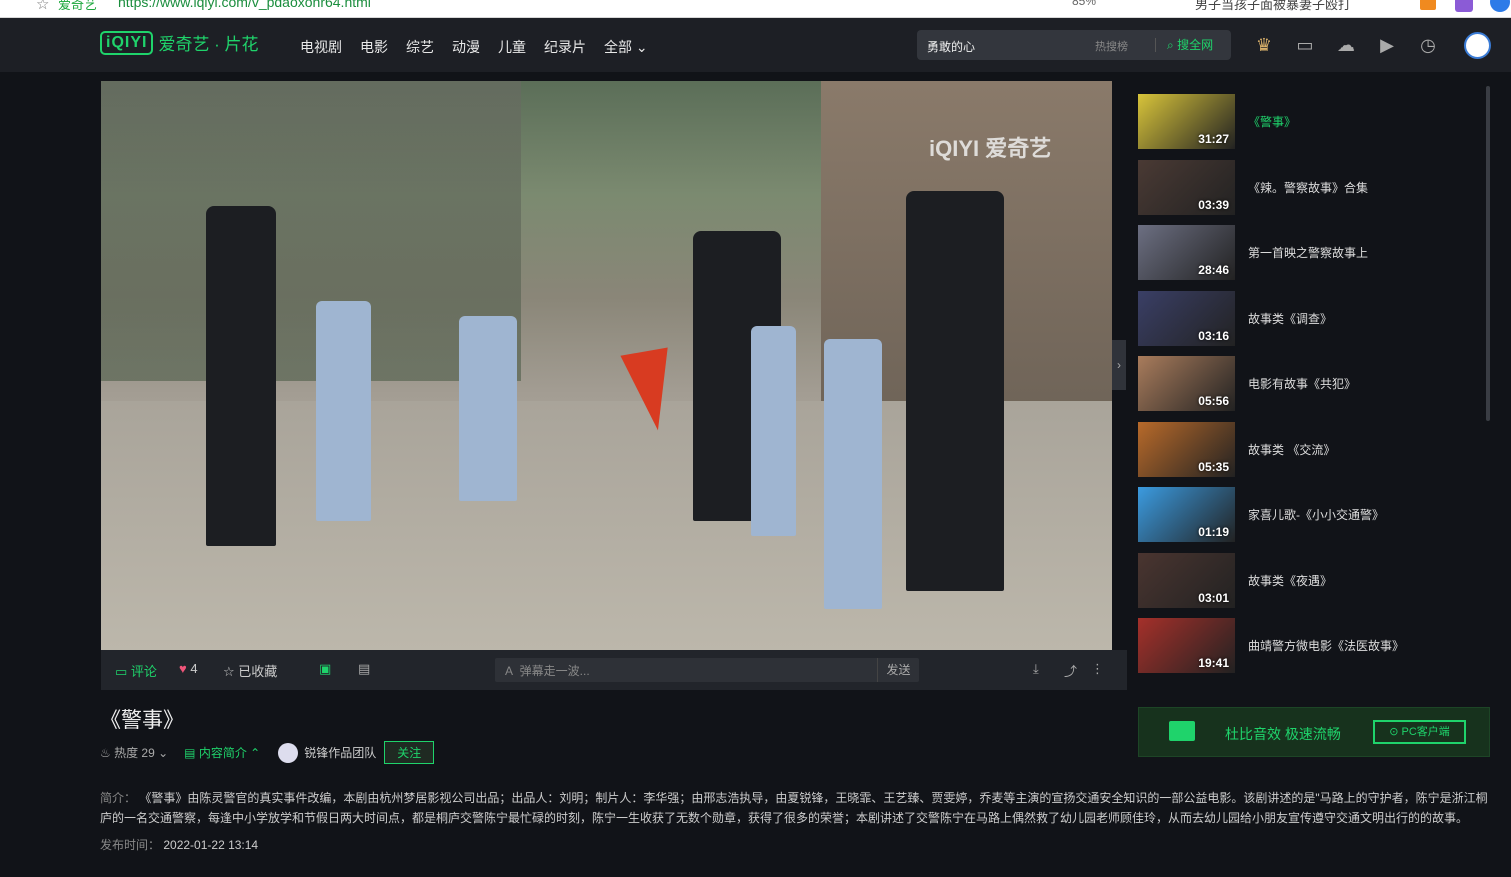  Describe the element at coordinates (898, 670) in the screenshot. I see `danmu-send-button: 发送` at that location.